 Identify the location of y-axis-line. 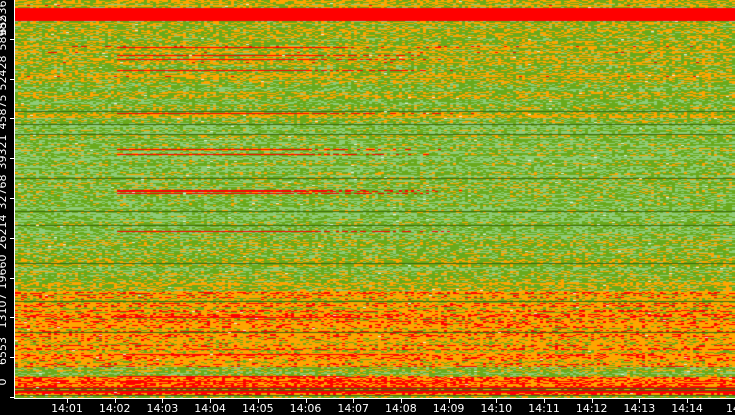
(14, 199).